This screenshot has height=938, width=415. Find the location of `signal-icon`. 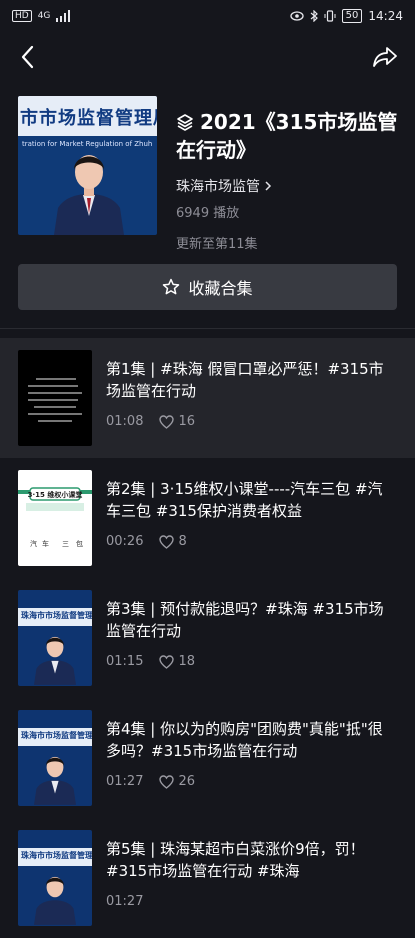

signal-icon is located at coordinates (63, 16).